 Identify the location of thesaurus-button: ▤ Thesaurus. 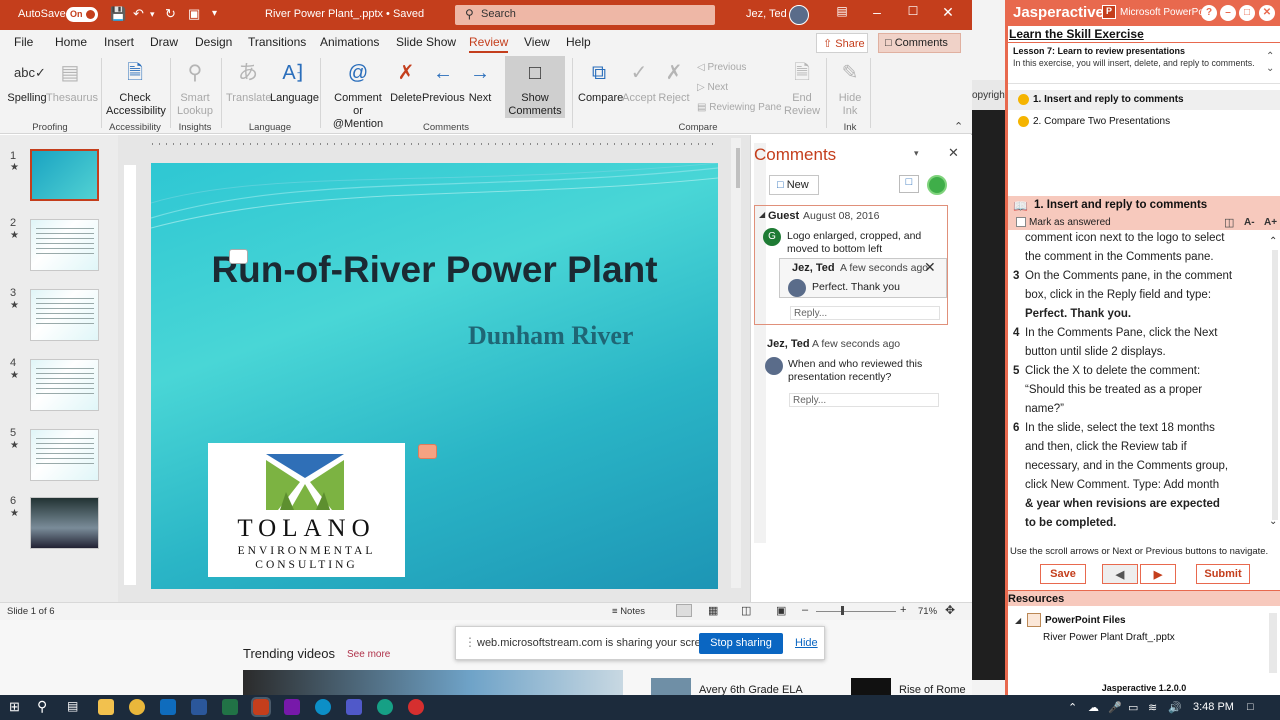
(72, 82).